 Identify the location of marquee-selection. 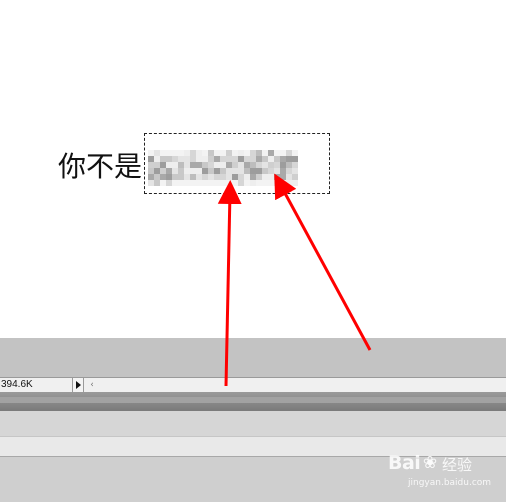
(237, 163).